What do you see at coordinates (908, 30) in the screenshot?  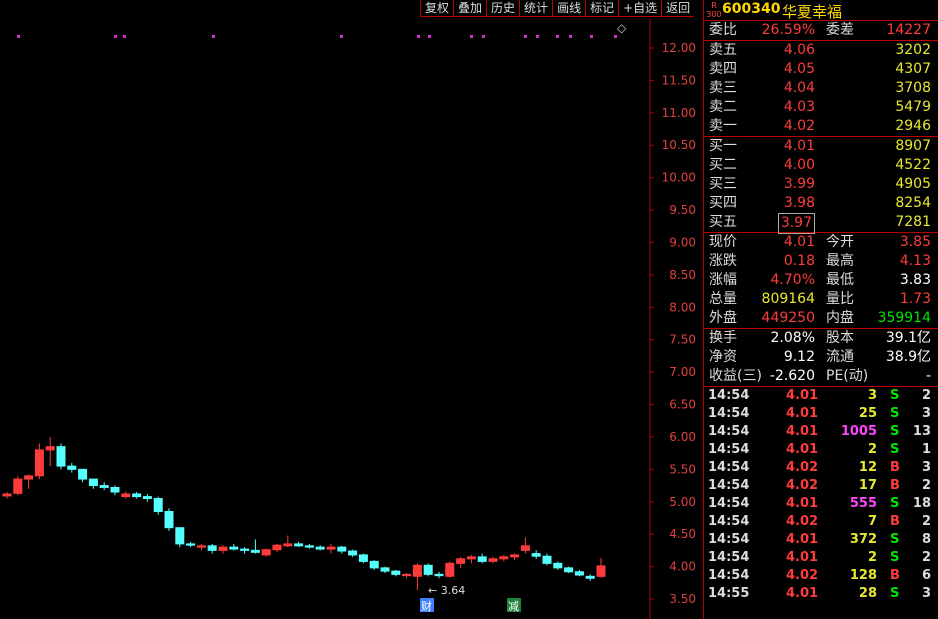 I see `weicha-value: 14227` at bounding box center [908, 30].